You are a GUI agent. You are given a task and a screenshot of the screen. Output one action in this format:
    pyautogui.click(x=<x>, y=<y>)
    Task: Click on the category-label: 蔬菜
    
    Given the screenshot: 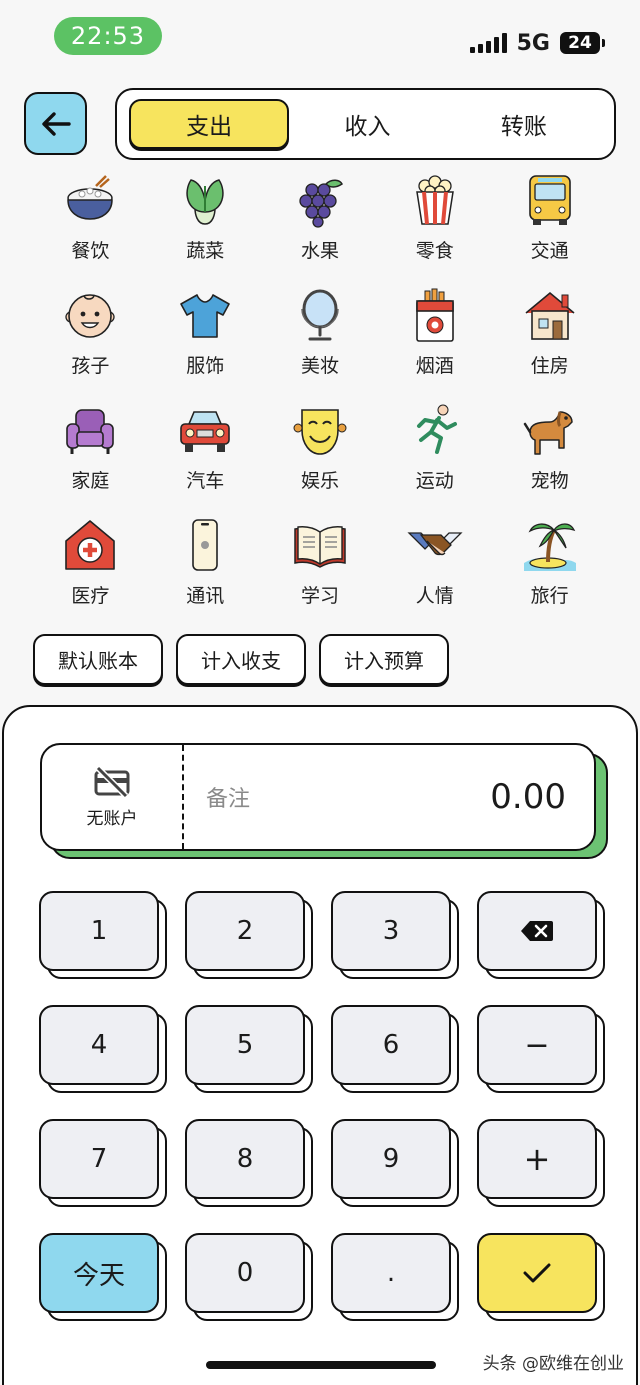 What is the action you would take?
    pyautogui.click(x=205, y=251)
    